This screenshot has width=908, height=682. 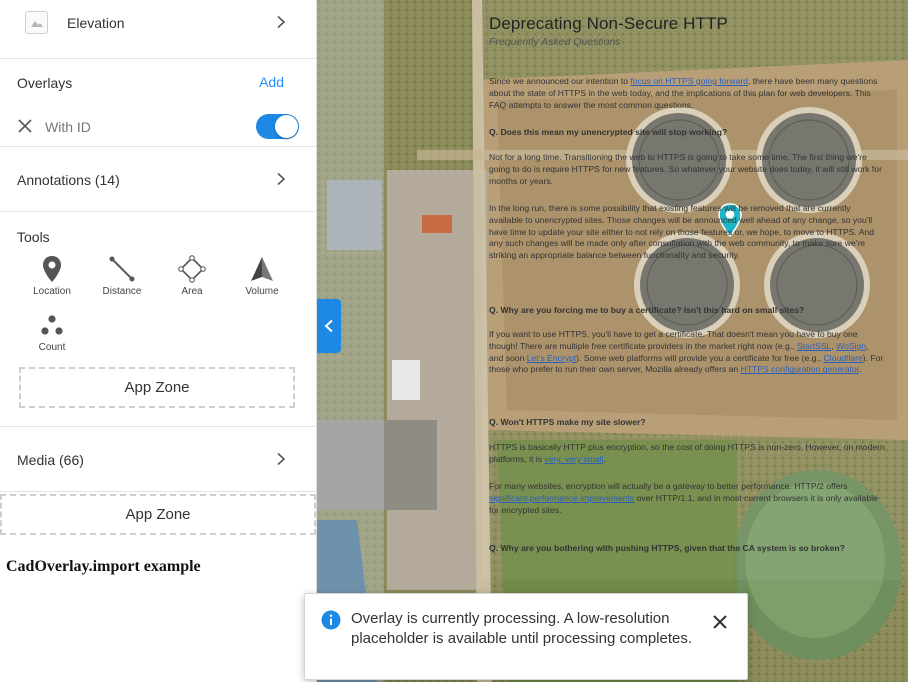 I want to click on overlay-item-label: With ID, so click(x=68, y=127).